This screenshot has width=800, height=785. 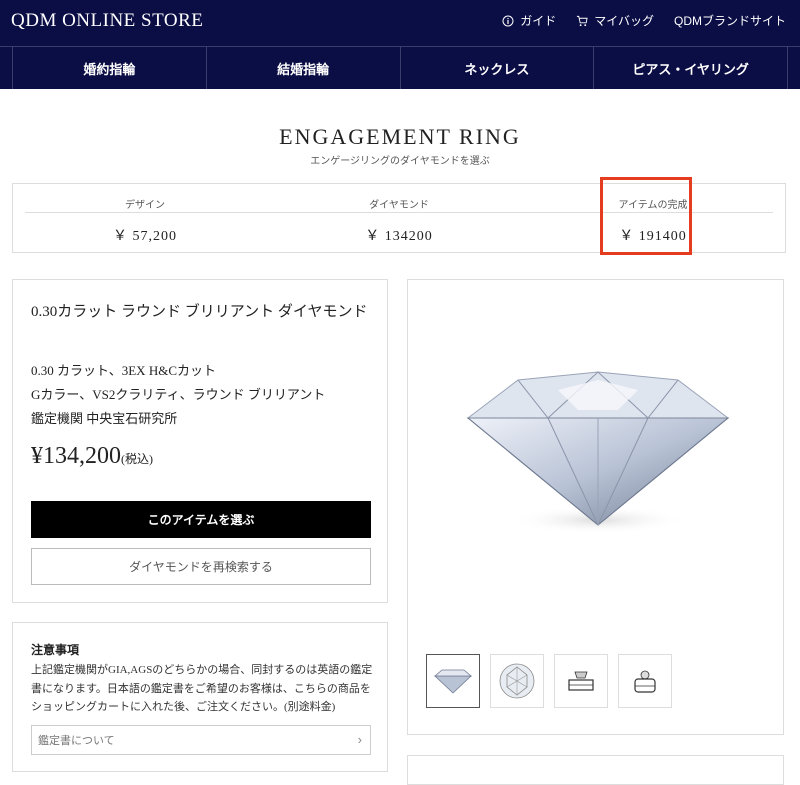 I want to click on spec-color-clarity: Gカラー、VS2クラリティ、ラウンド ブリリアント, so click(x=178, y=394).